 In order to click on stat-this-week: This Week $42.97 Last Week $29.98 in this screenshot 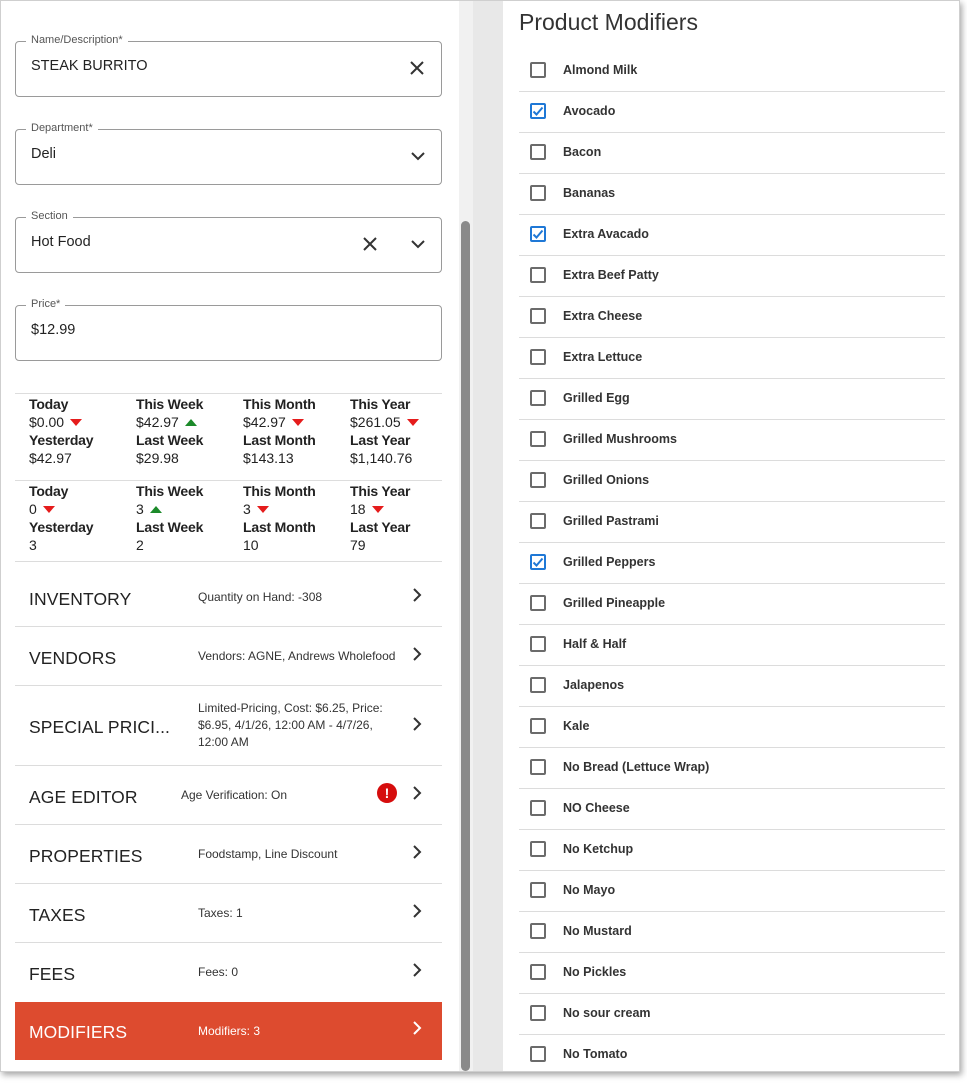, I will do `click(186, 432)`.